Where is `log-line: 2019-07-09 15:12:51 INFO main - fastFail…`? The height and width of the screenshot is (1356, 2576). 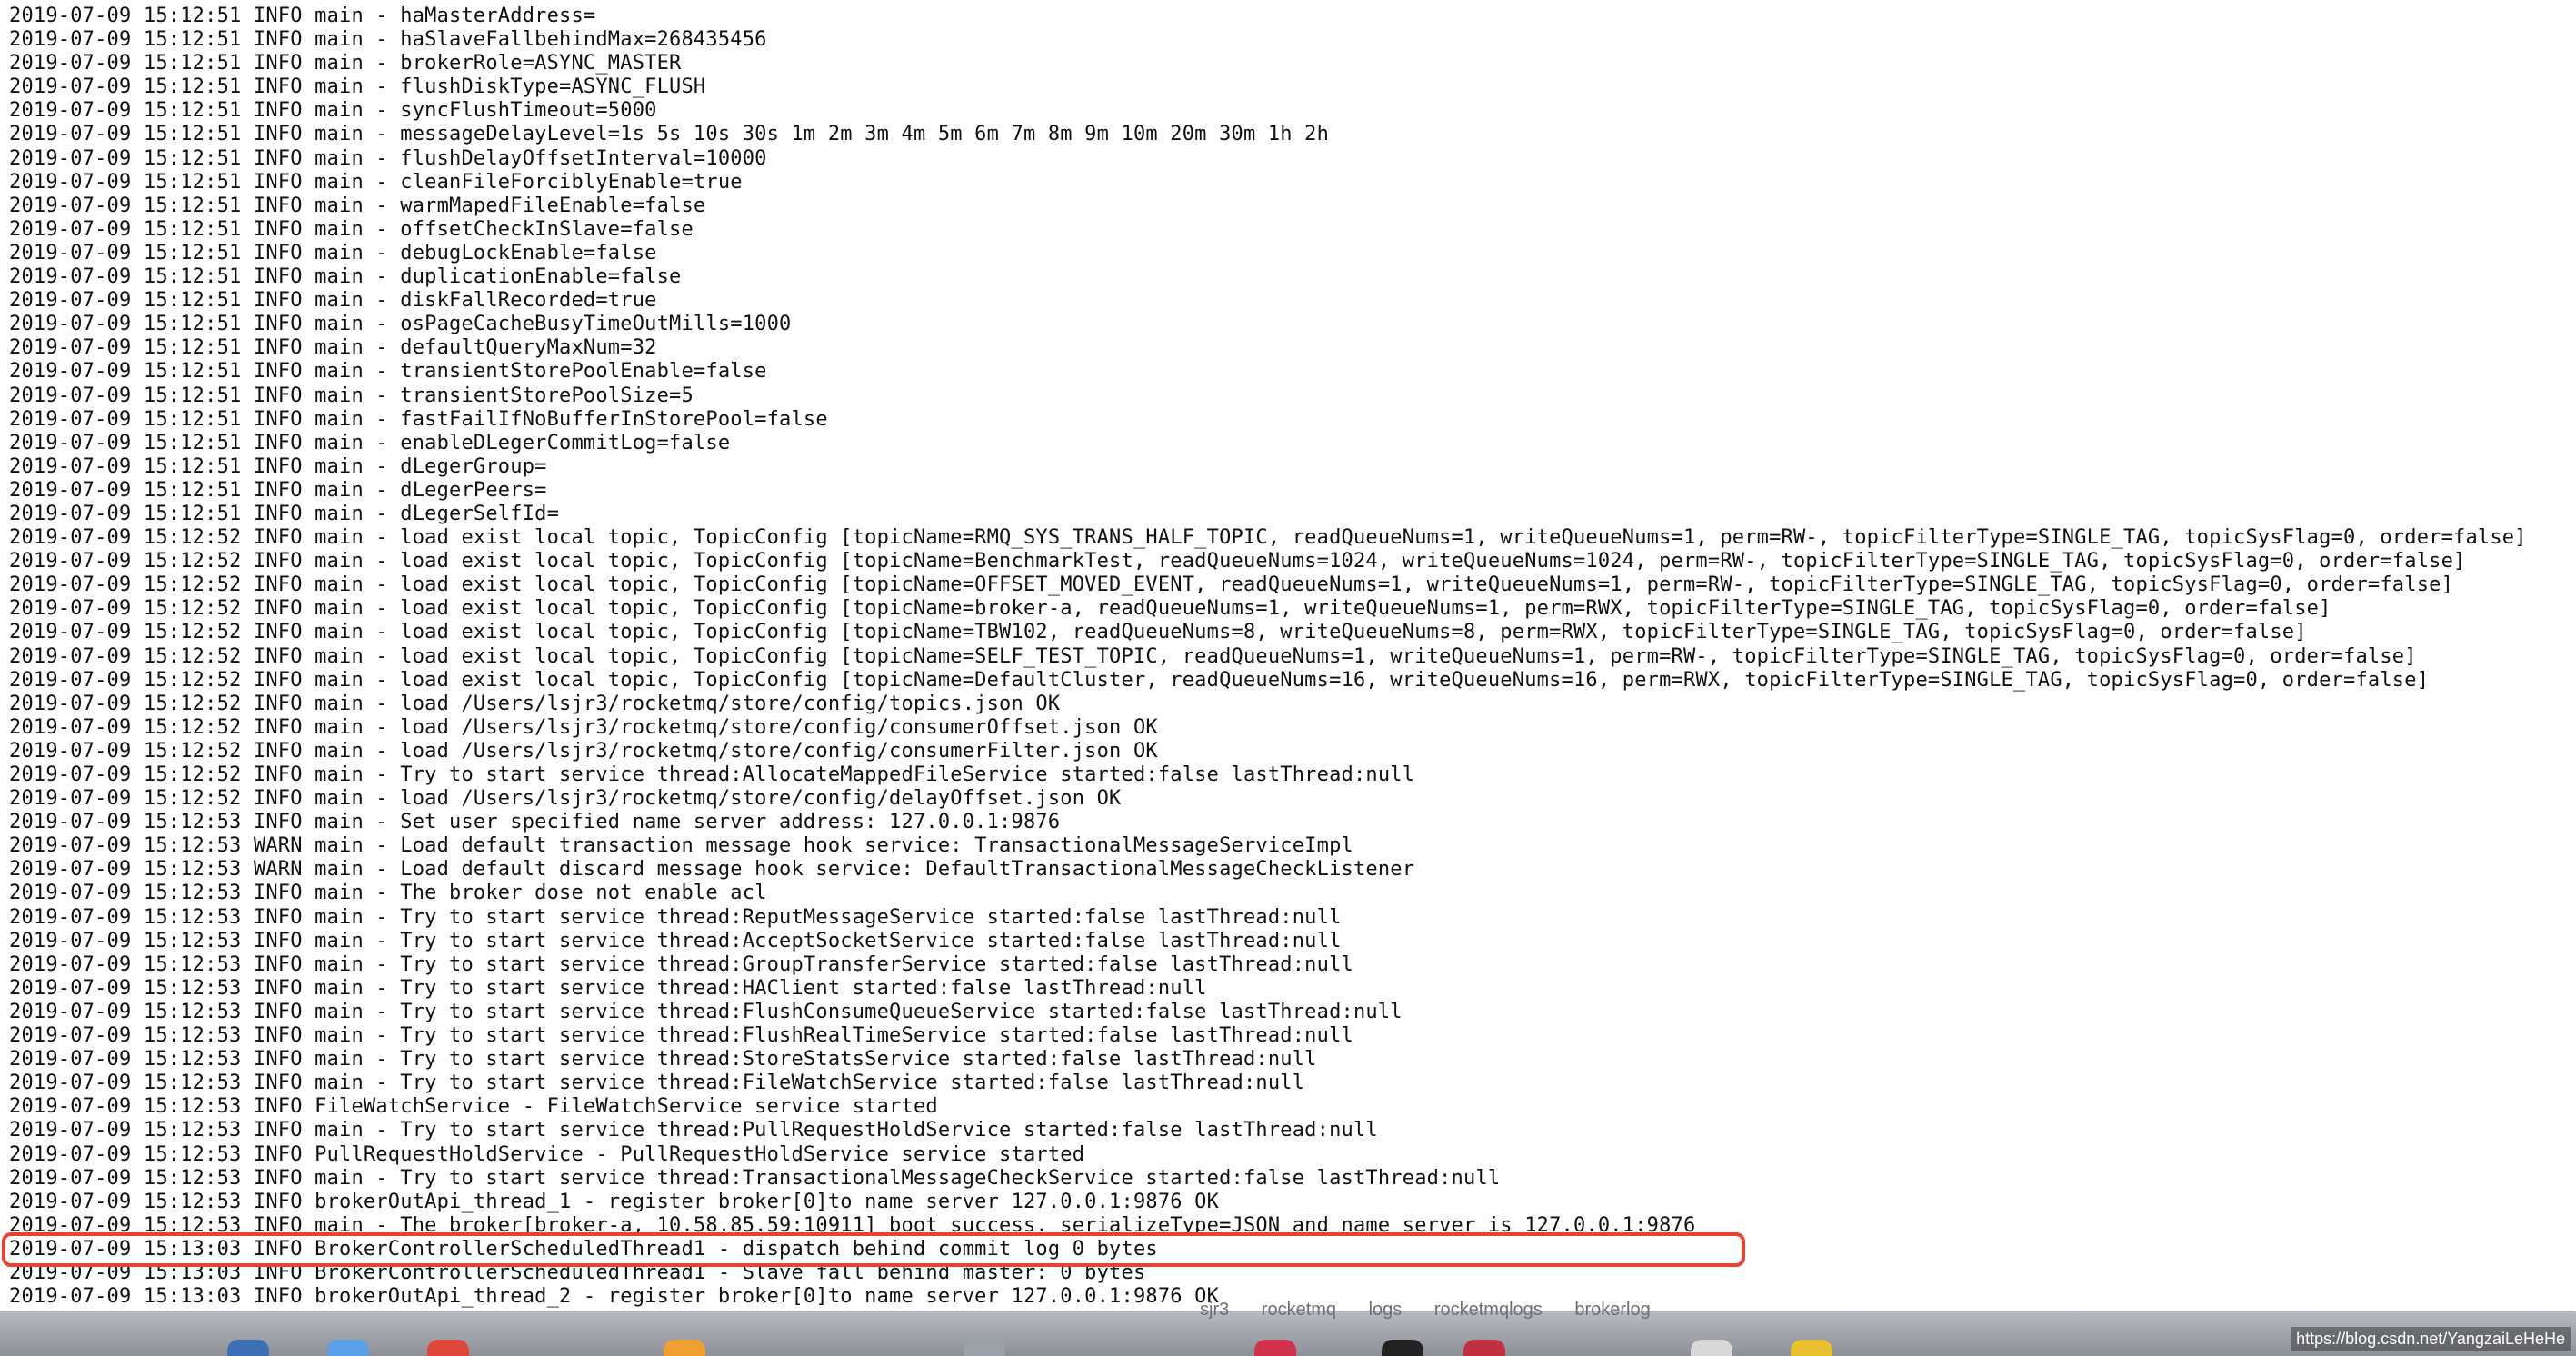
log-line: 2019-07-09 15:12:51 INFO main - fastFail… is located at coordinates (419, 419).